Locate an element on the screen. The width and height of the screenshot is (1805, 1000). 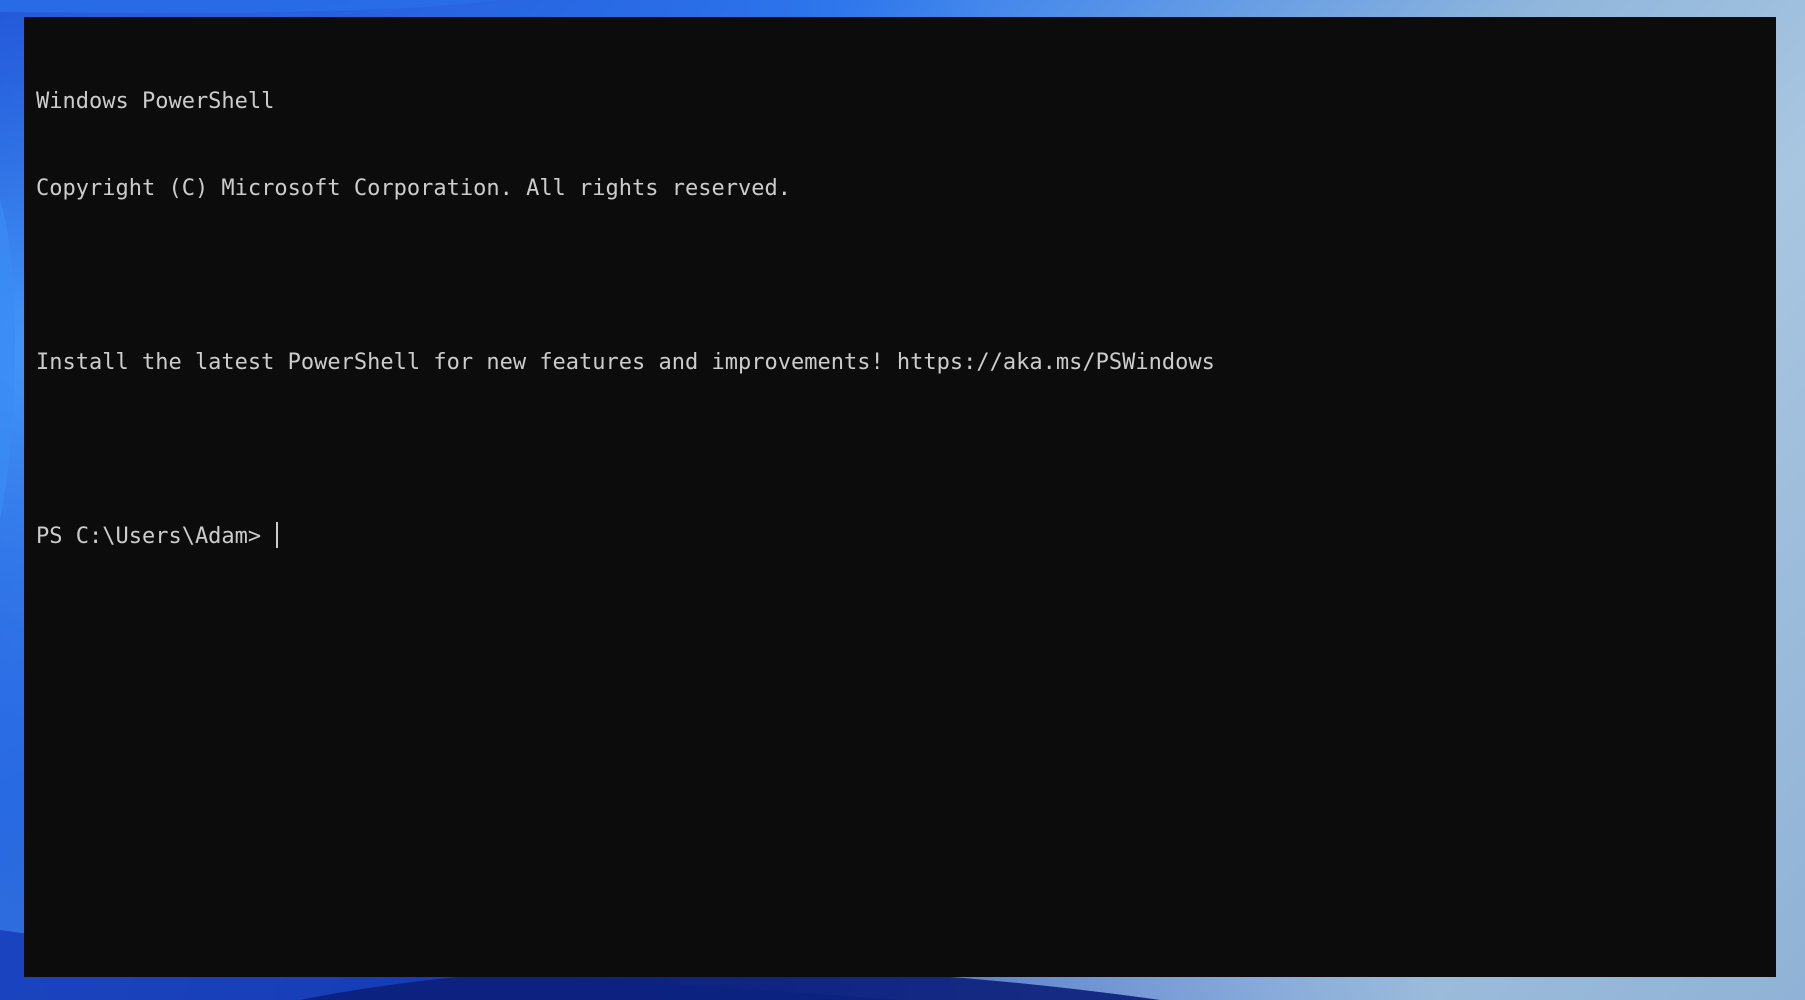
console-line-title: Windows PowerShell is located at coordinates (155, 101).